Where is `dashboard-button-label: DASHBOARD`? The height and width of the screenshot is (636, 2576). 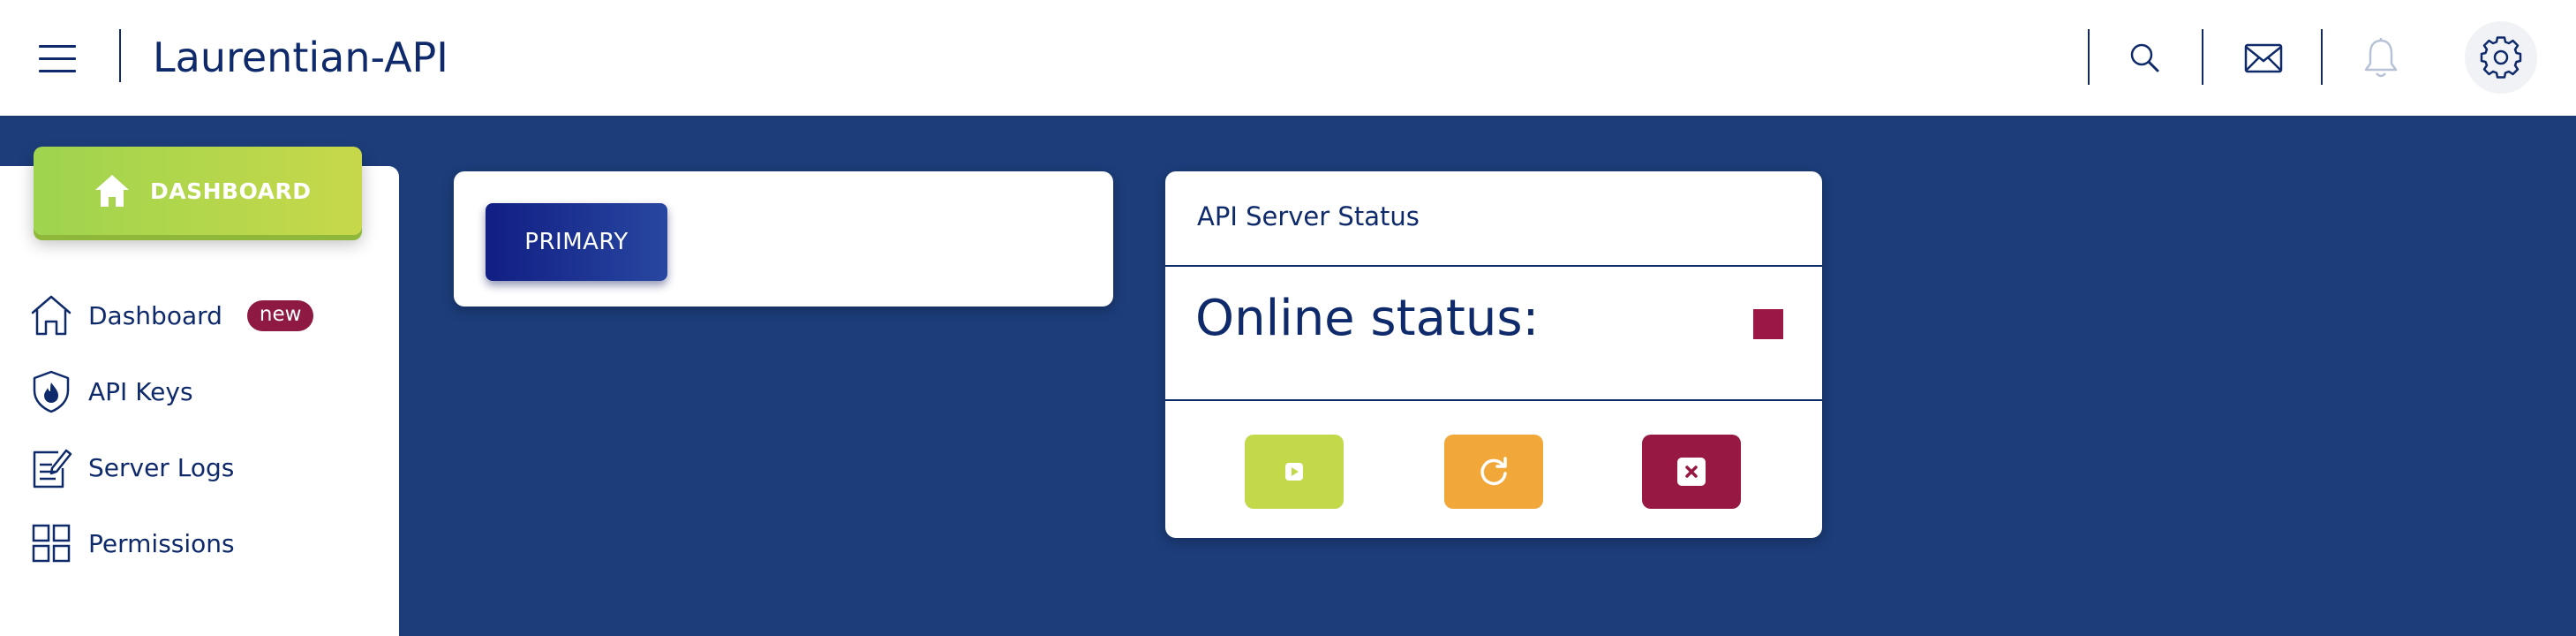
dashboard-button-label: DASHBOARD is located at coordinates (231, 191).